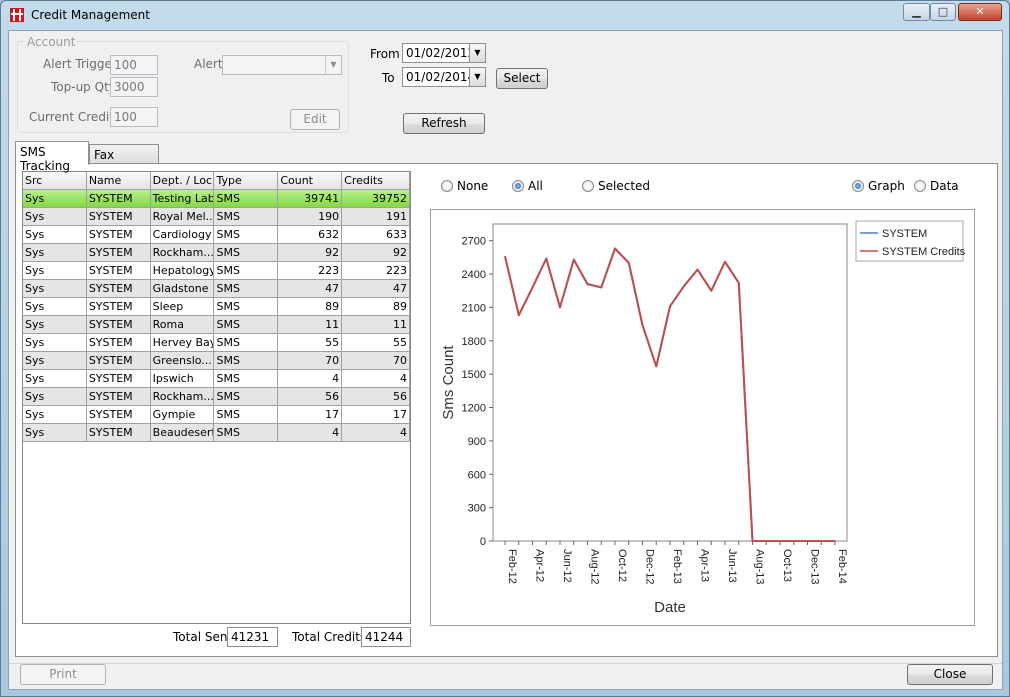 The height and width of the screenshot is (697, 1010). Describe the element at coordinates (310, 253) in the screenshot. I see `cell-count: 92` at that location.